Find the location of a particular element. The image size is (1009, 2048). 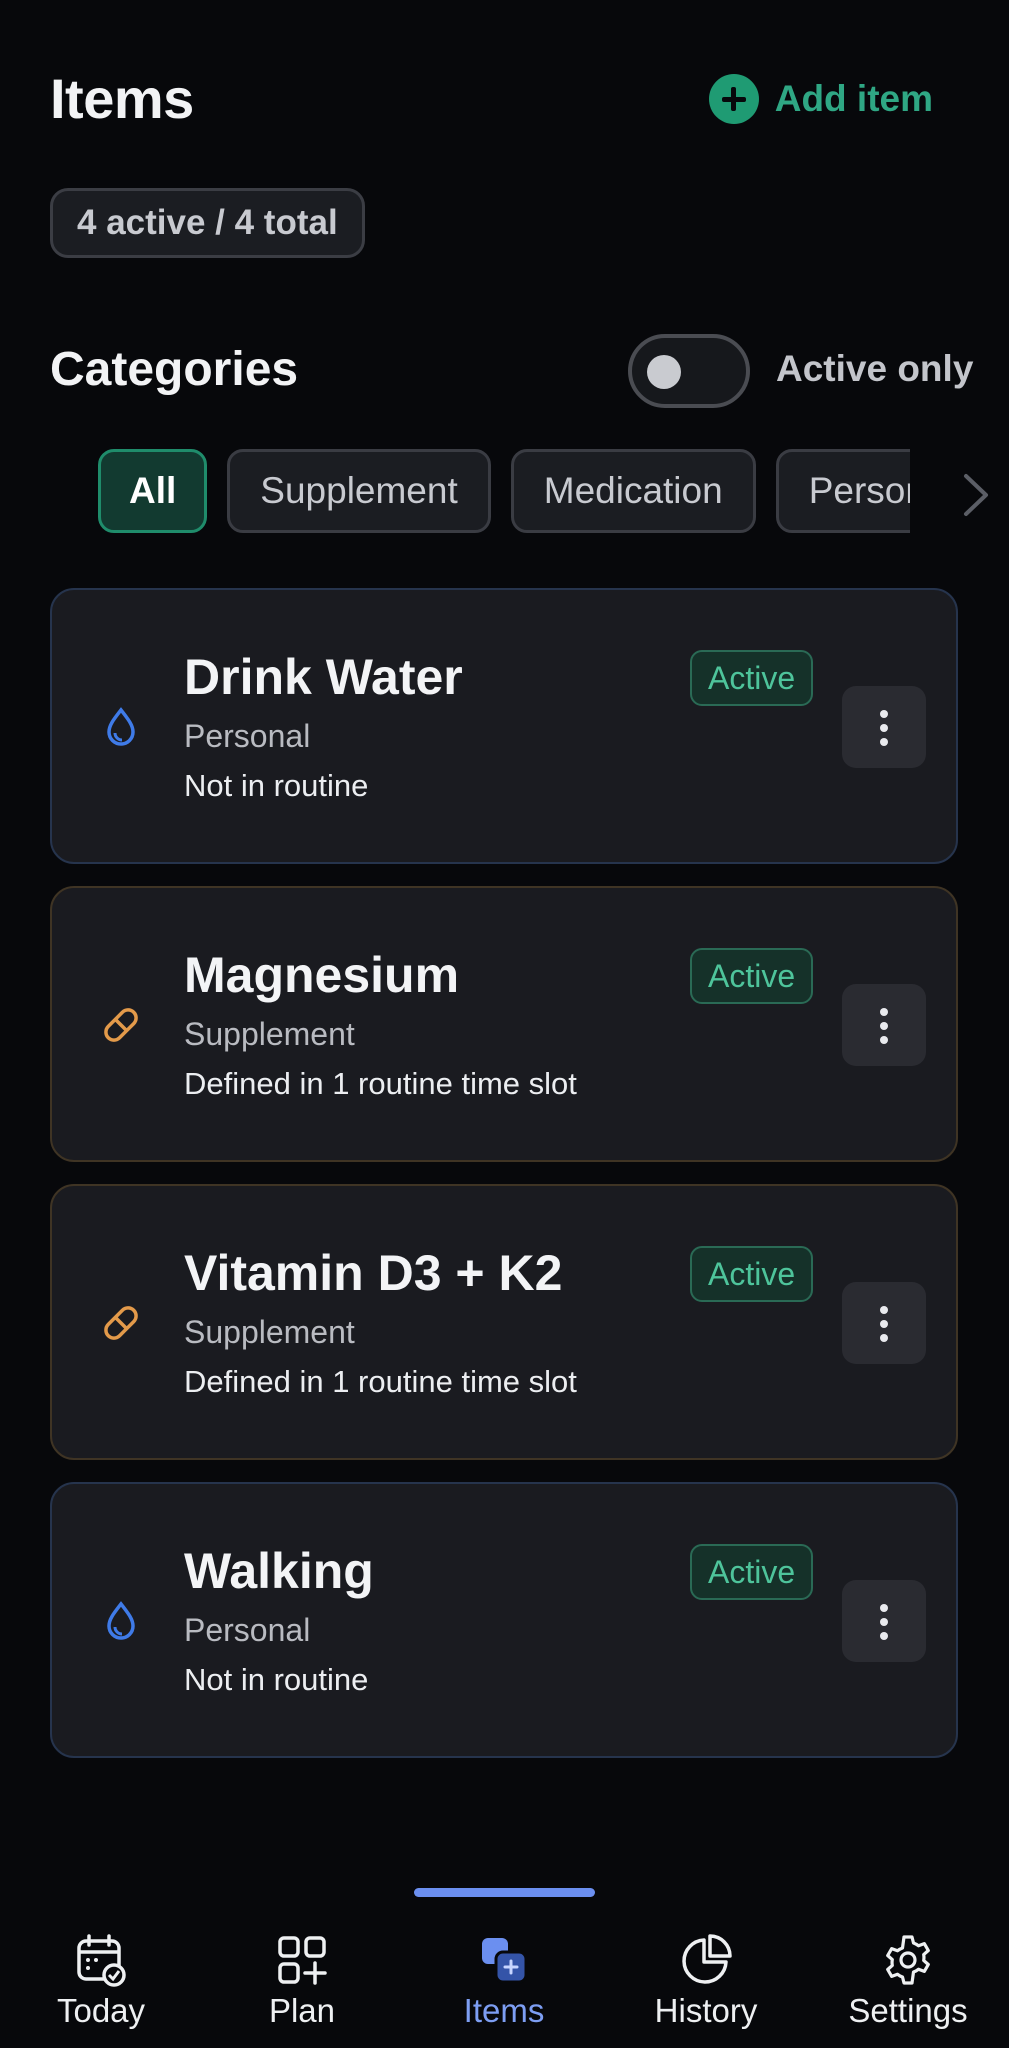

nav-label: Items is located at coordinates (504, 2010).